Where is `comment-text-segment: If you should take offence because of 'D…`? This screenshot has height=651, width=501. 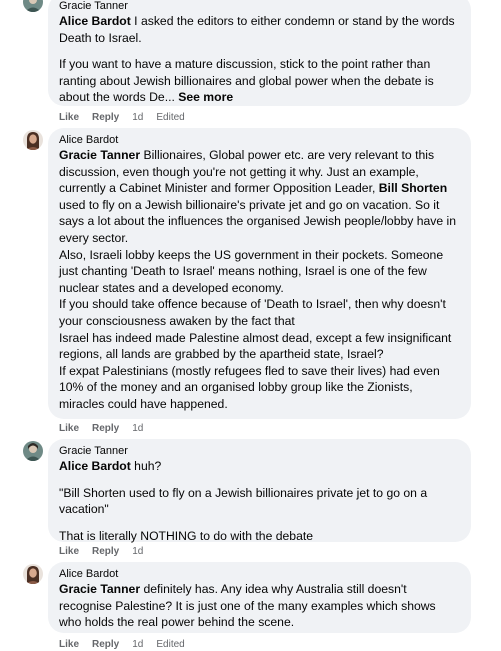
comment-text-segment: If you should take offence because of 'D… is located at coordinates (252, 312).